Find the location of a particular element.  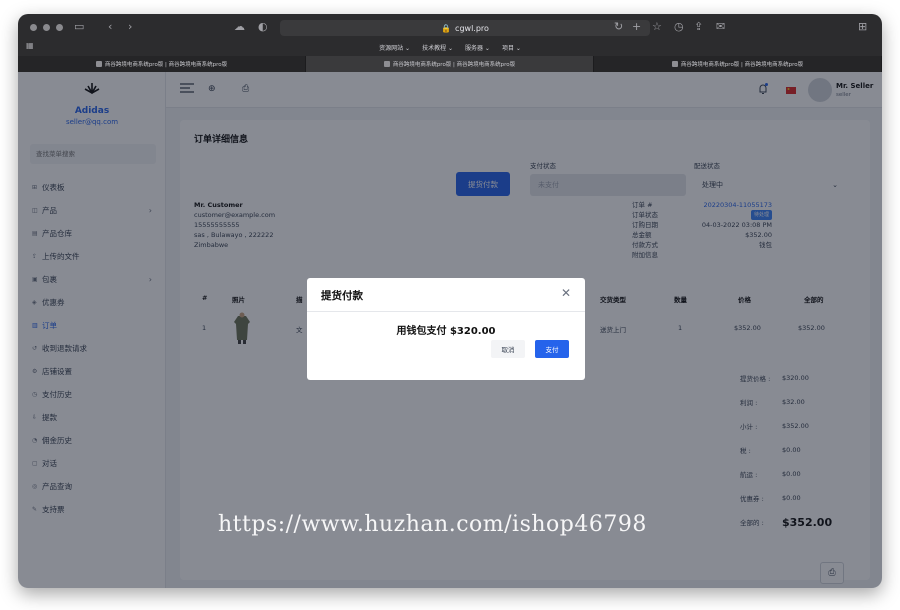

sidebar-toggle-icon: ▭ is located at coordinates (79, 27).